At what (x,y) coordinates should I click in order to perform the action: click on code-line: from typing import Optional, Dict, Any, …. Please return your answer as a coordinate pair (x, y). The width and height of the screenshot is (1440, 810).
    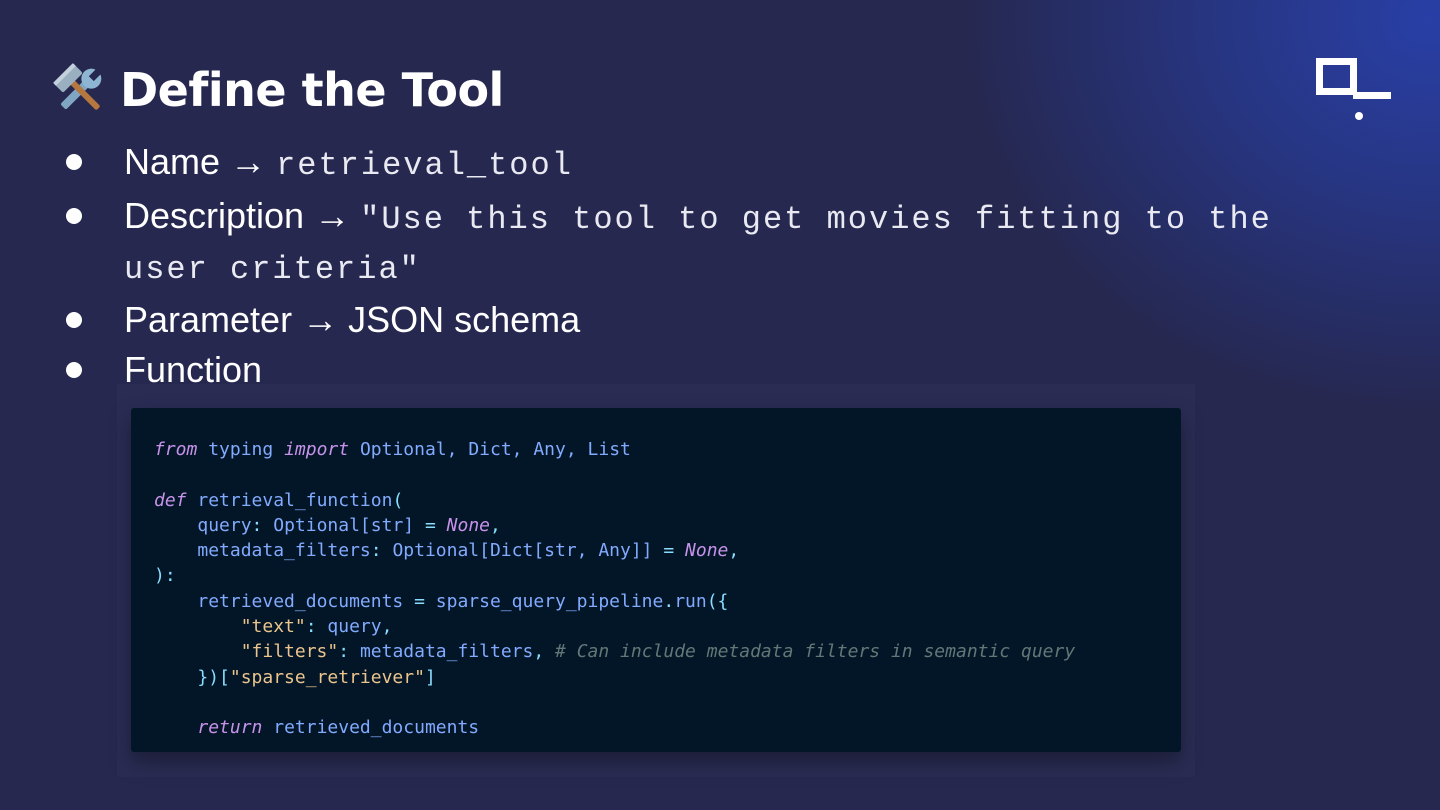
    Looking at the image, I should click on (392, 449).